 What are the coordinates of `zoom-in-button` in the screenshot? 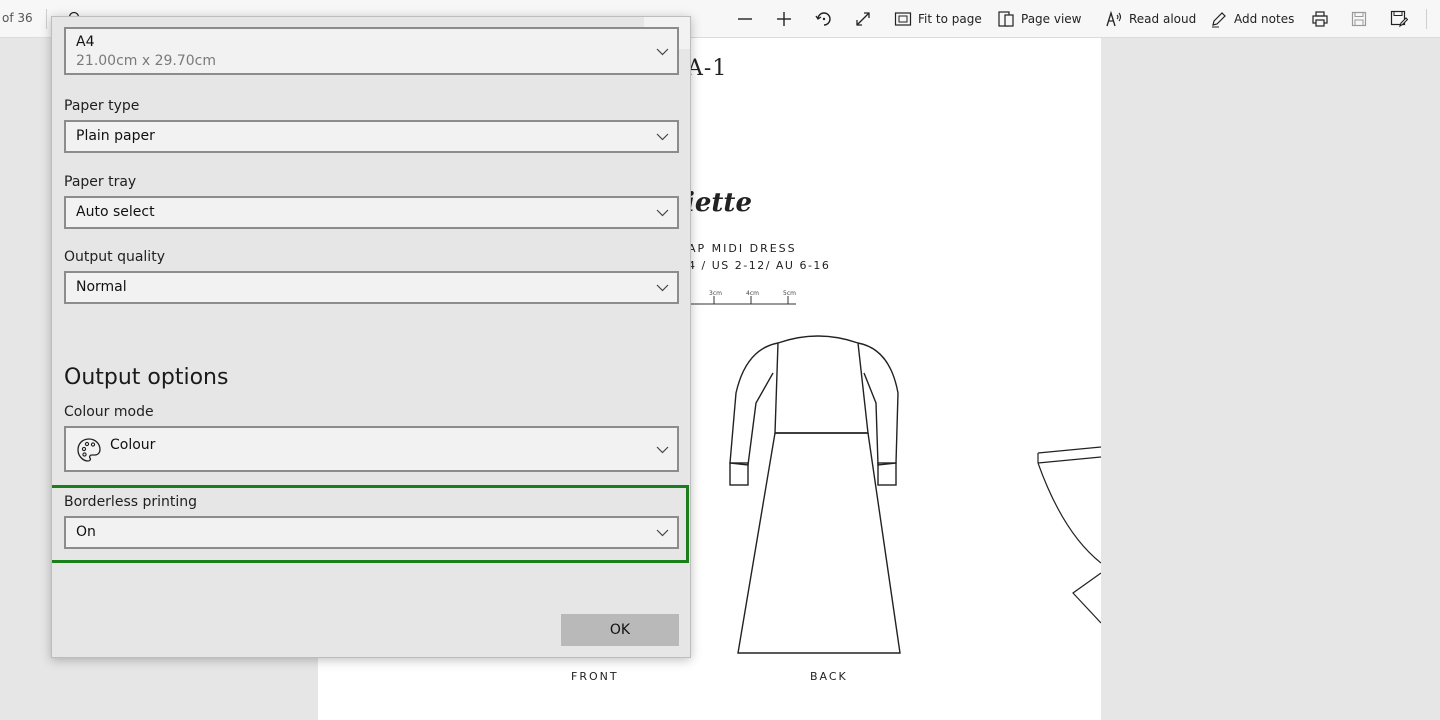 It's located at (784, 19).